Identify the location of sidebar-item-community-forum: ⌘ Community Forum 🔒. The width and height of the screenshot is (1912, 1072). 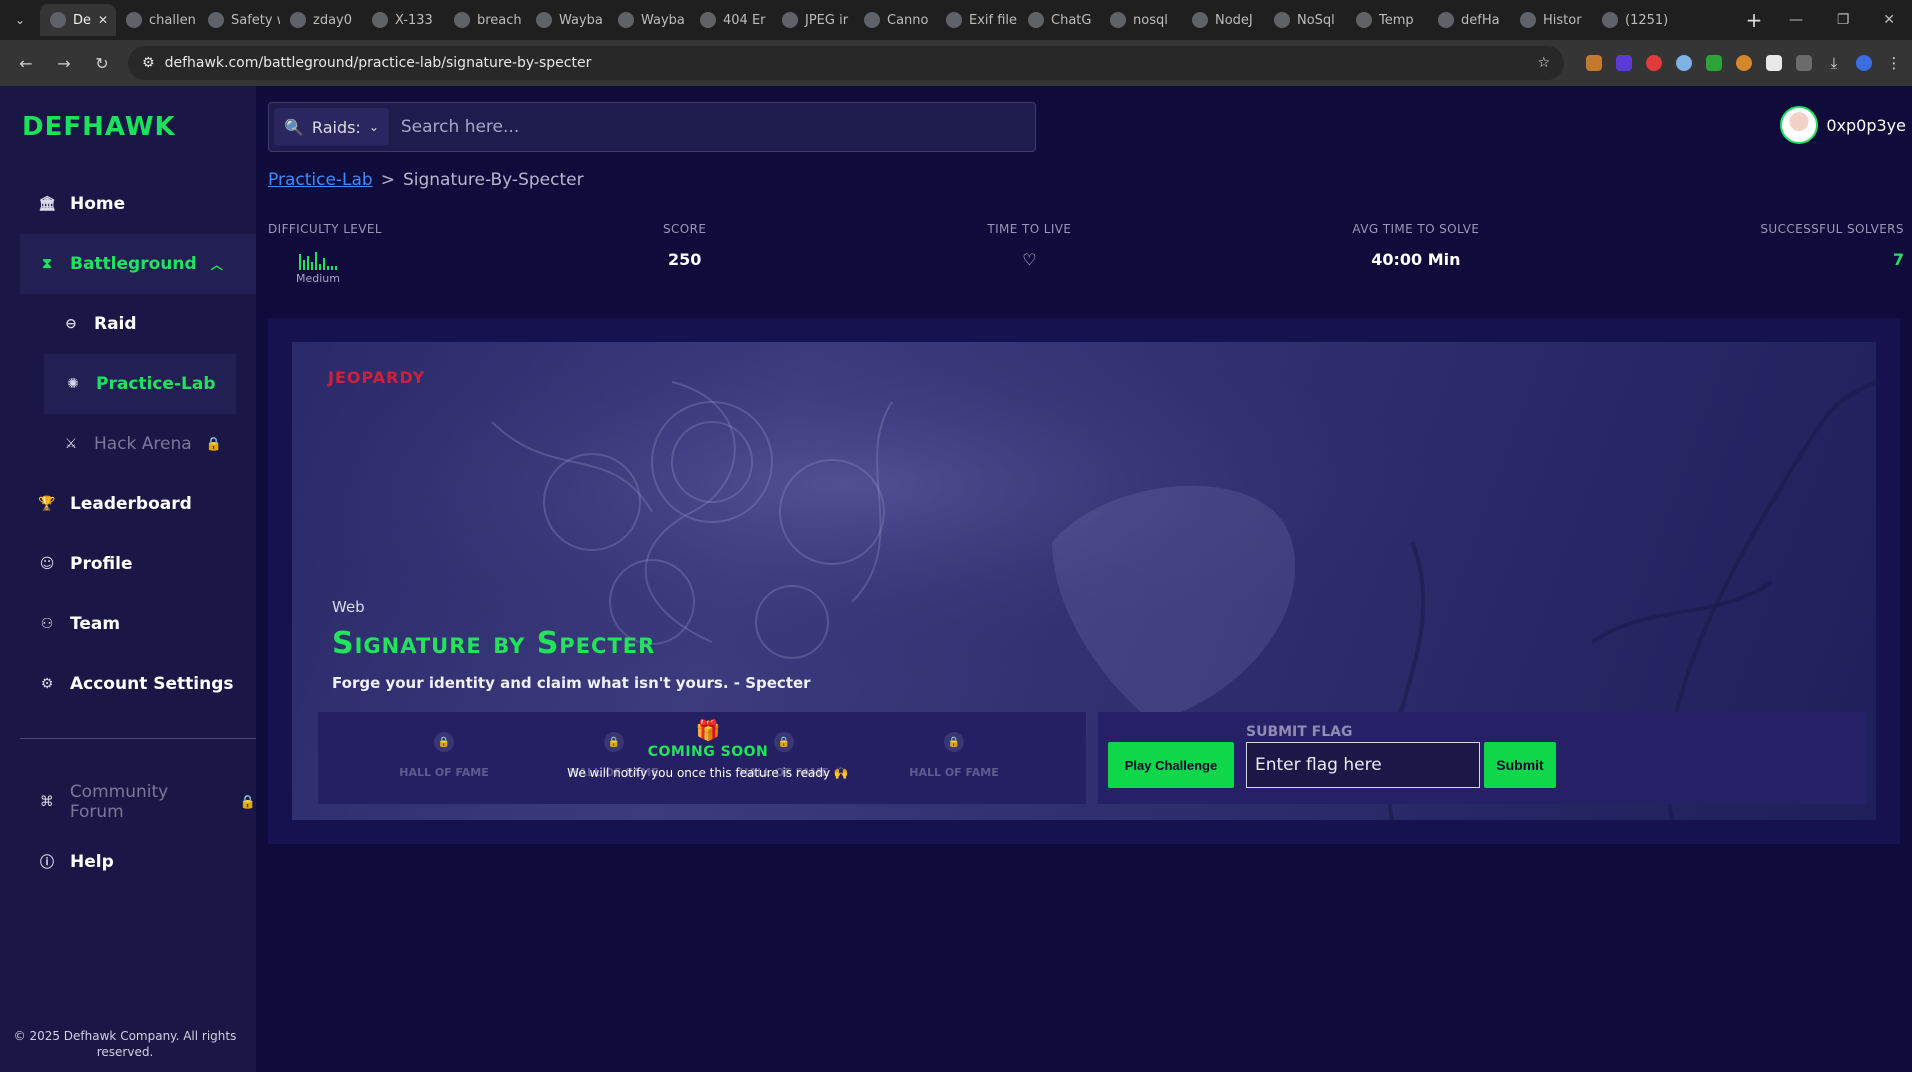
(138, 802).